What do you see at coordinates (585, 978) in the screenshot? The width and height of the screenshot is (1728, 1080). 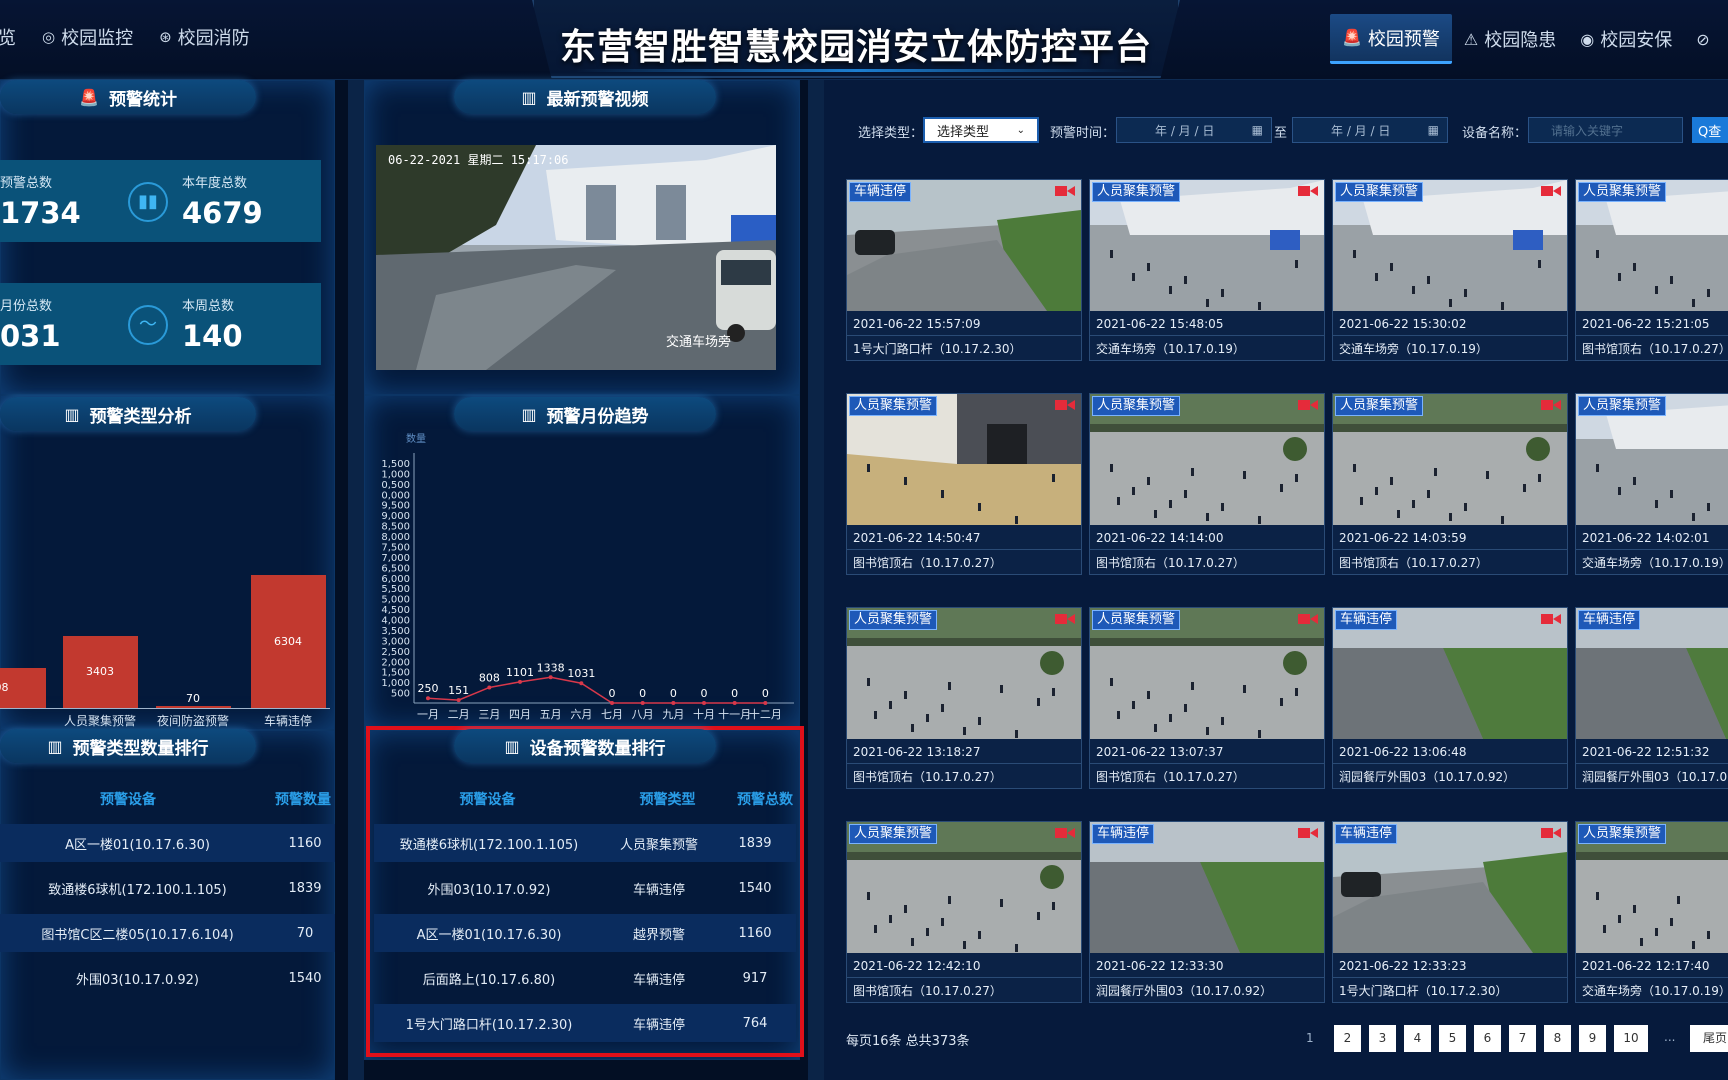 I see `table-row: 后面路上(10.17.6.80) 车辆违停 917` at bounding box center [585, 978].